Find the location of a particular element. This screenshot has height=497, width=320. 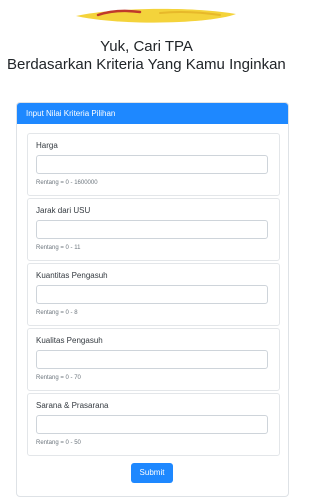

kuantitas-pengasuh-input is located at coordinates (152, 294).